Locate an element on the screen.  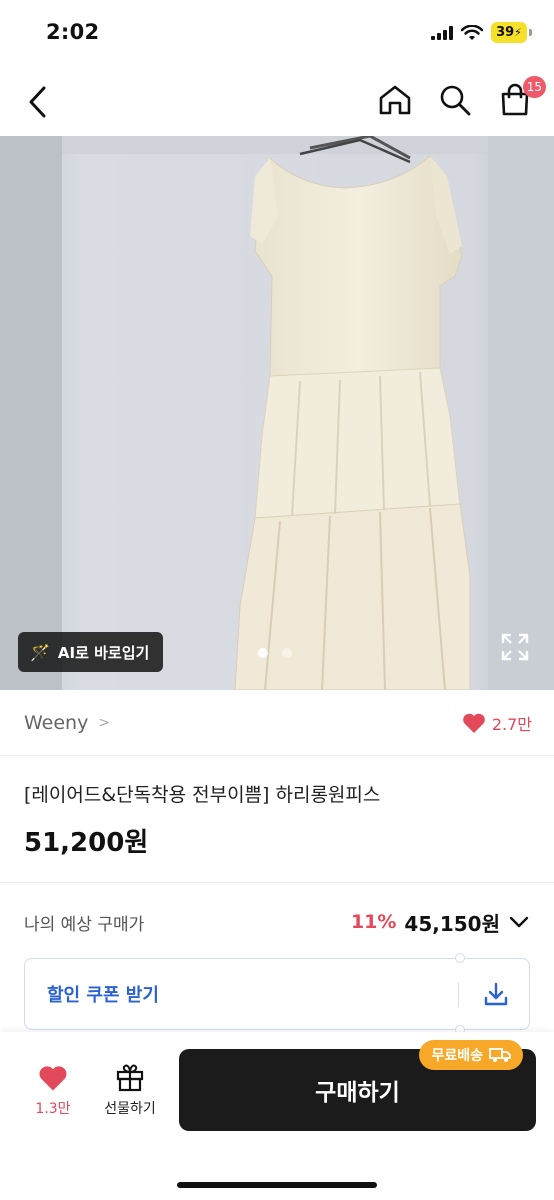
gift-button: 선물하기 is located at coordinates (130, 1090).